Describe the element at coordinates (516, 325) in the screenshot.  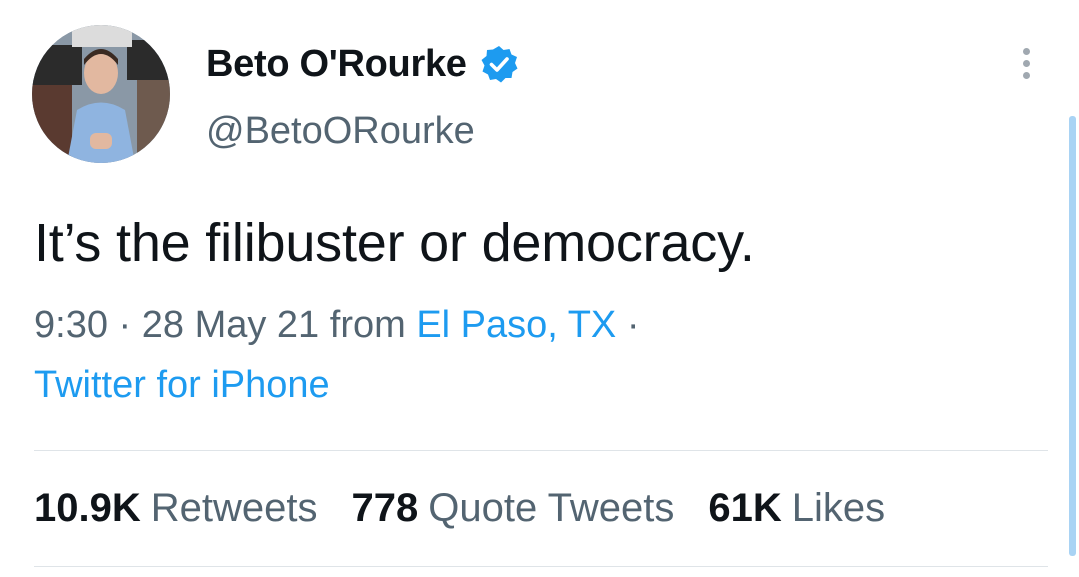
I see `tweet-location-link: El Paso, TX` at that location.